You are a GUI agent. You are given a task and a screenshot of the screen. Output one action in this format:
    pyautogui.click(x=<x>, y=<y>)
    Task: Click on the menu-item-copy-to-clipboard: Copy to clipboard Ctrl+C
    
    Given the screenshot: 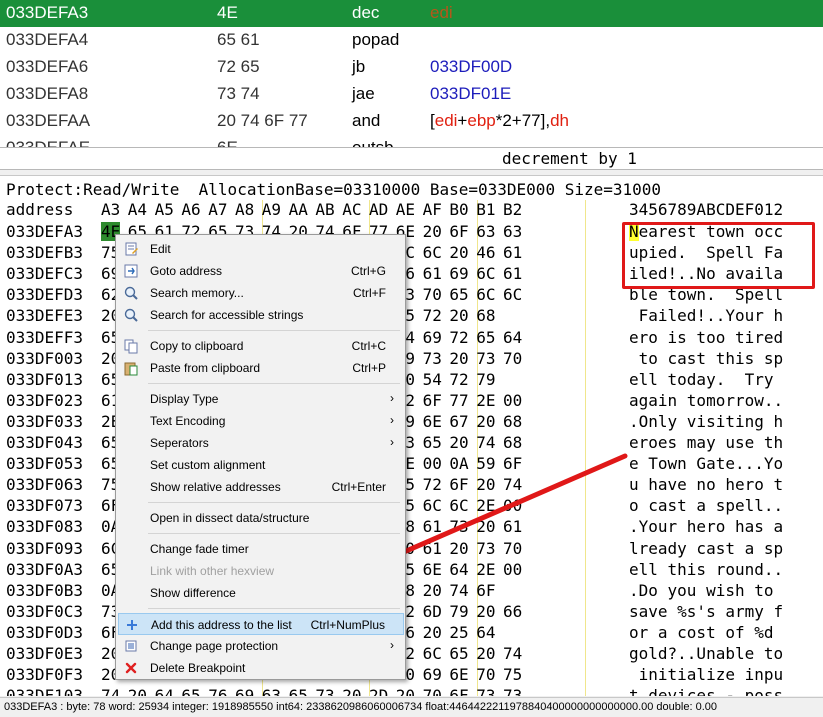 What is the action you would take?
    pyautogui.click(x=261, y=346)
    